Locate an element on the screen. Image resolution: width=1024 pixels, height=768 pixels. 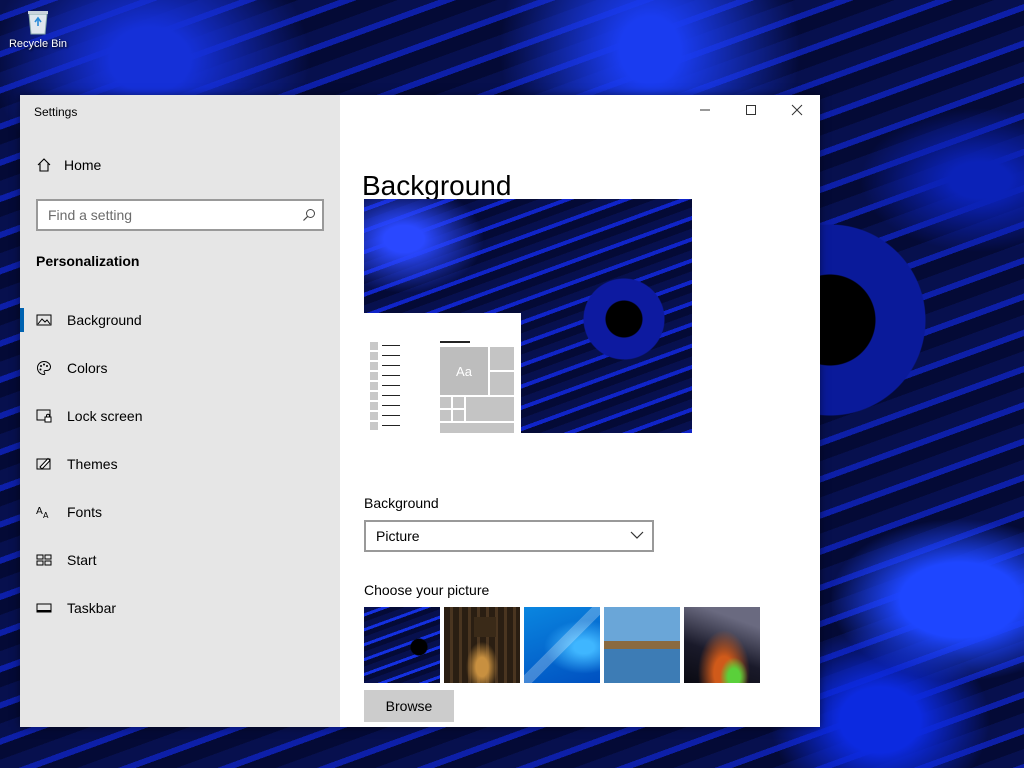
section-title: Personalization is located at coordinates (88, 261).